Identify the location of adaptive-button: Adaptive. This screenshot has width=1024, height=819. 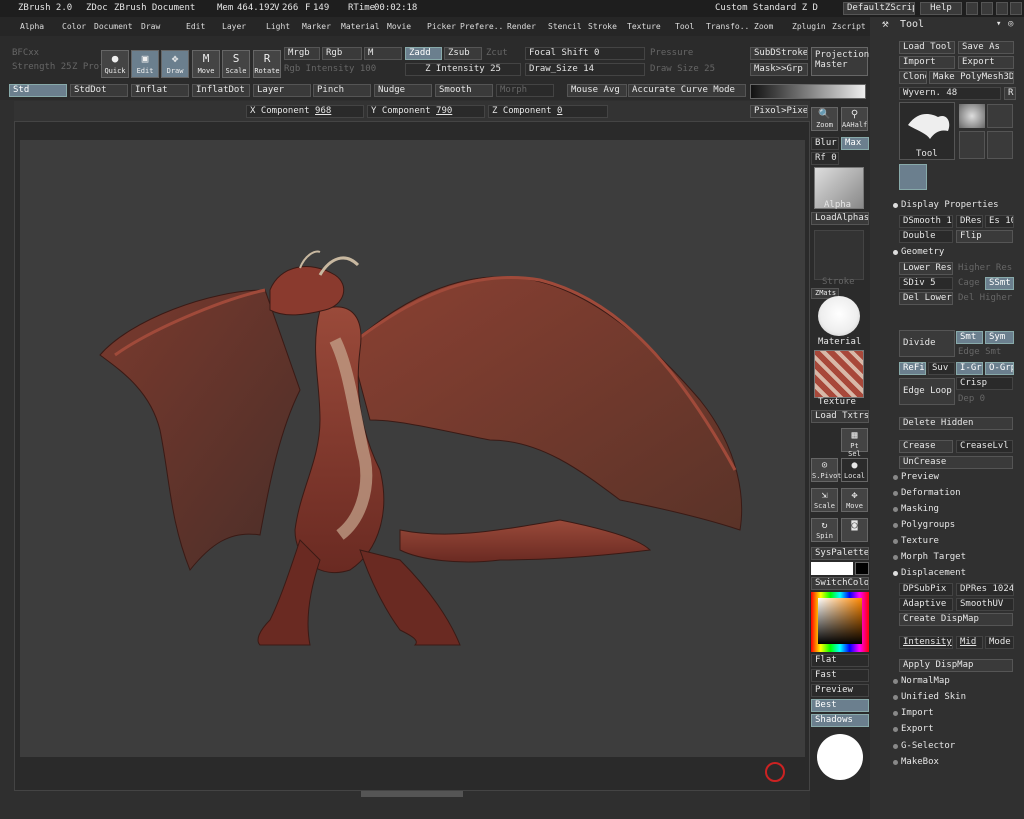
(926, 604).